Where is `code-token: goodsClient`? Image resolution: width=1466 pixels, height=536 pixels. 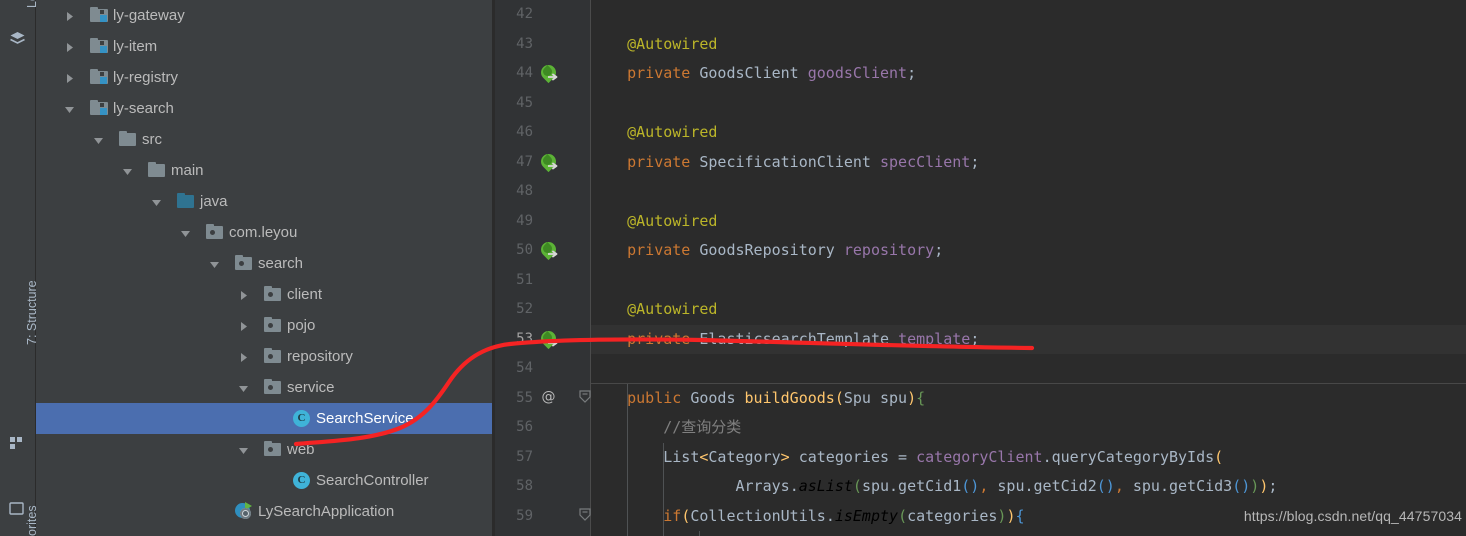 code-token: goodsClient is located at coordinates (857, 73).